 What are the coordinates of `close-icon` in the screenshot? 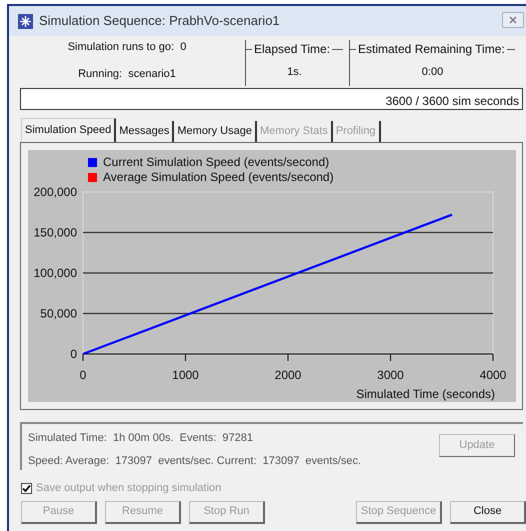 It's located at (513, 20).